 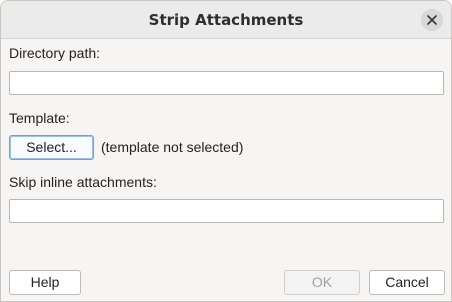 I want to click on ok-button: OK, so click(x=322, y=282).